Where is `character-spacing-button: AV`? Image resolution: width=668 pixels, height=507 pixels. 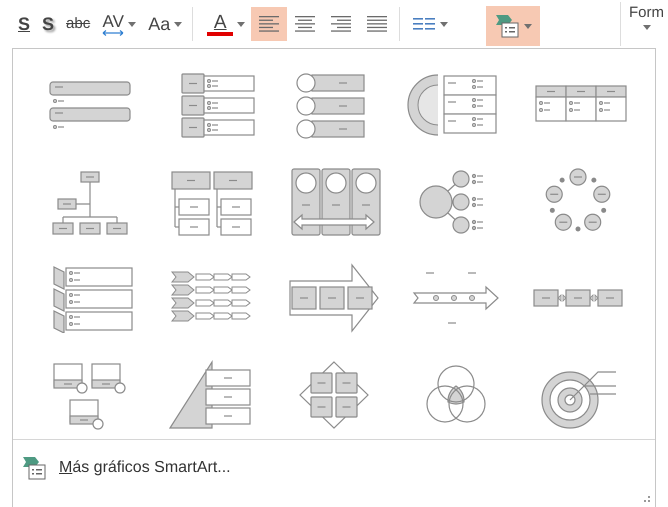
character-spacing-button: AV is located at coordinates (119, 24).